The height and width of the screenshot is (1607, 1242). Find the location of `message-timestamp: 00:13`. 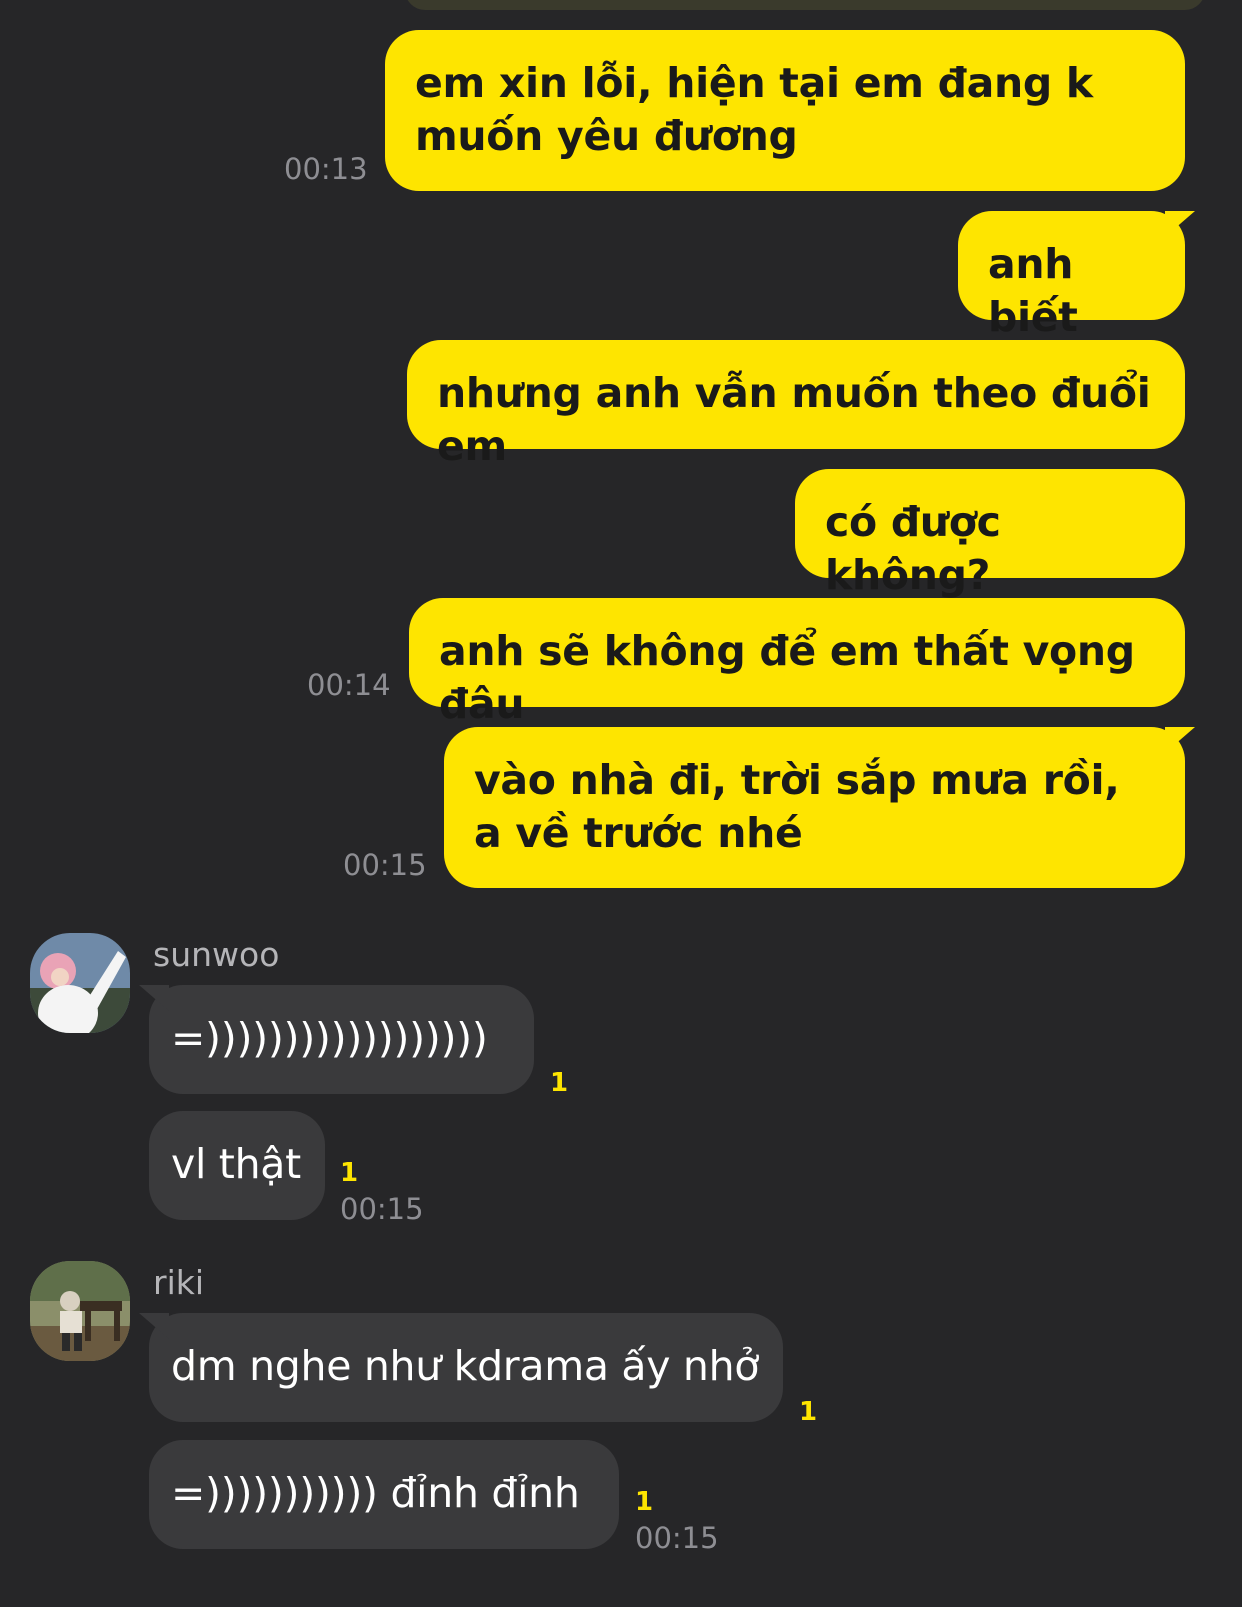

message-timestamp: 00:13 is located at coordinates (326, 169).